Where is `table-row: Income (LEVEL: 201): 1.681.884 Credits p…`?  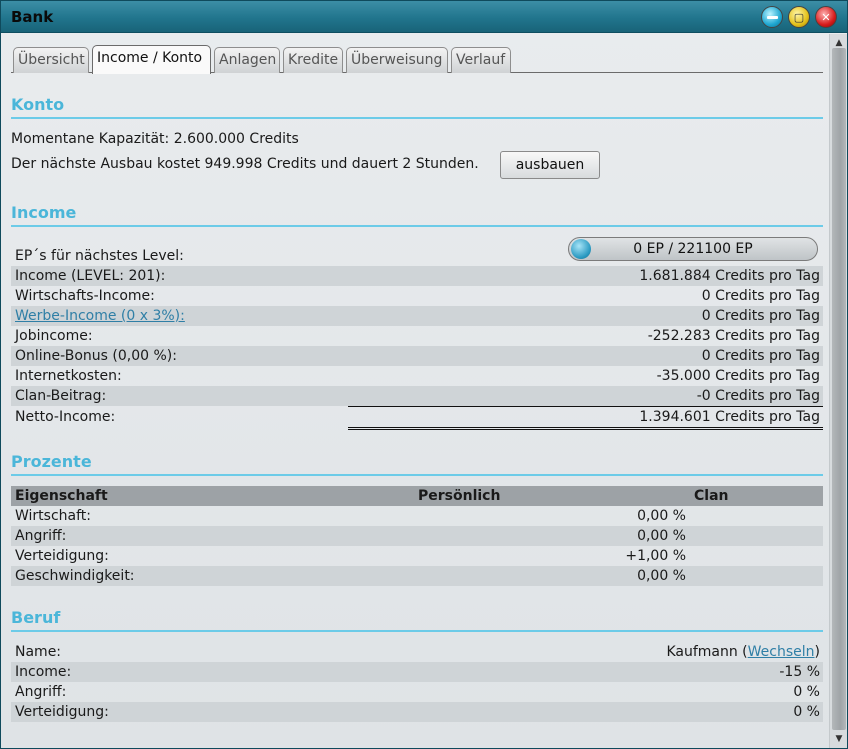 table-row: Income (LEVEL: 201): 1.681.884 Credits p… is located at coordinates (417, 276).